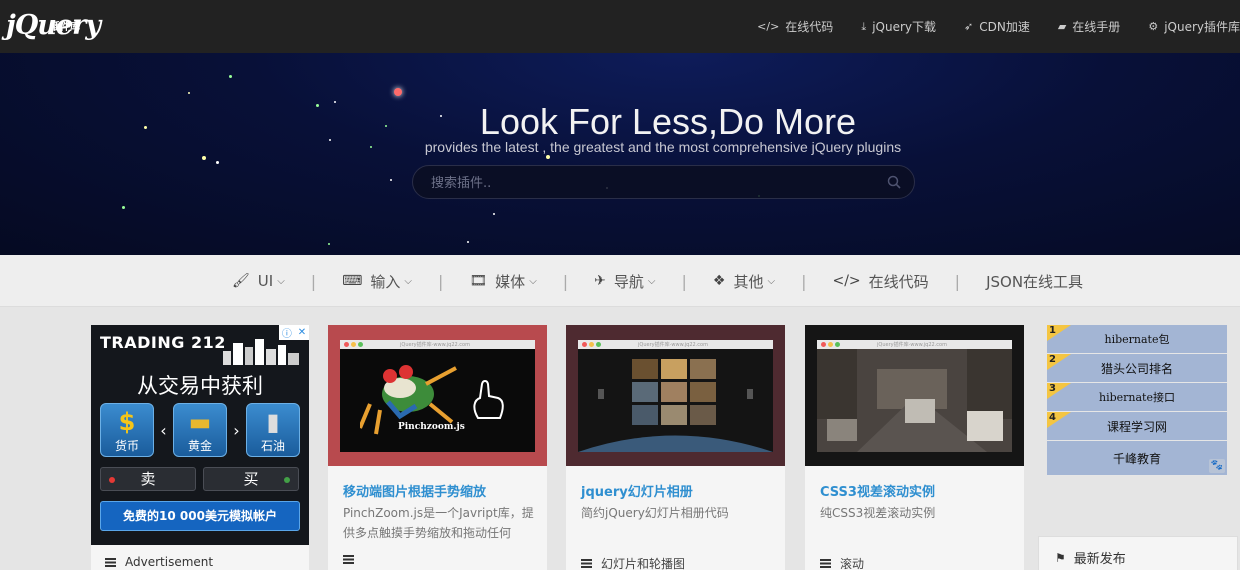 The width and height of the screenshot is (1240, 570). I want to click on street-image, so click(914, 400).